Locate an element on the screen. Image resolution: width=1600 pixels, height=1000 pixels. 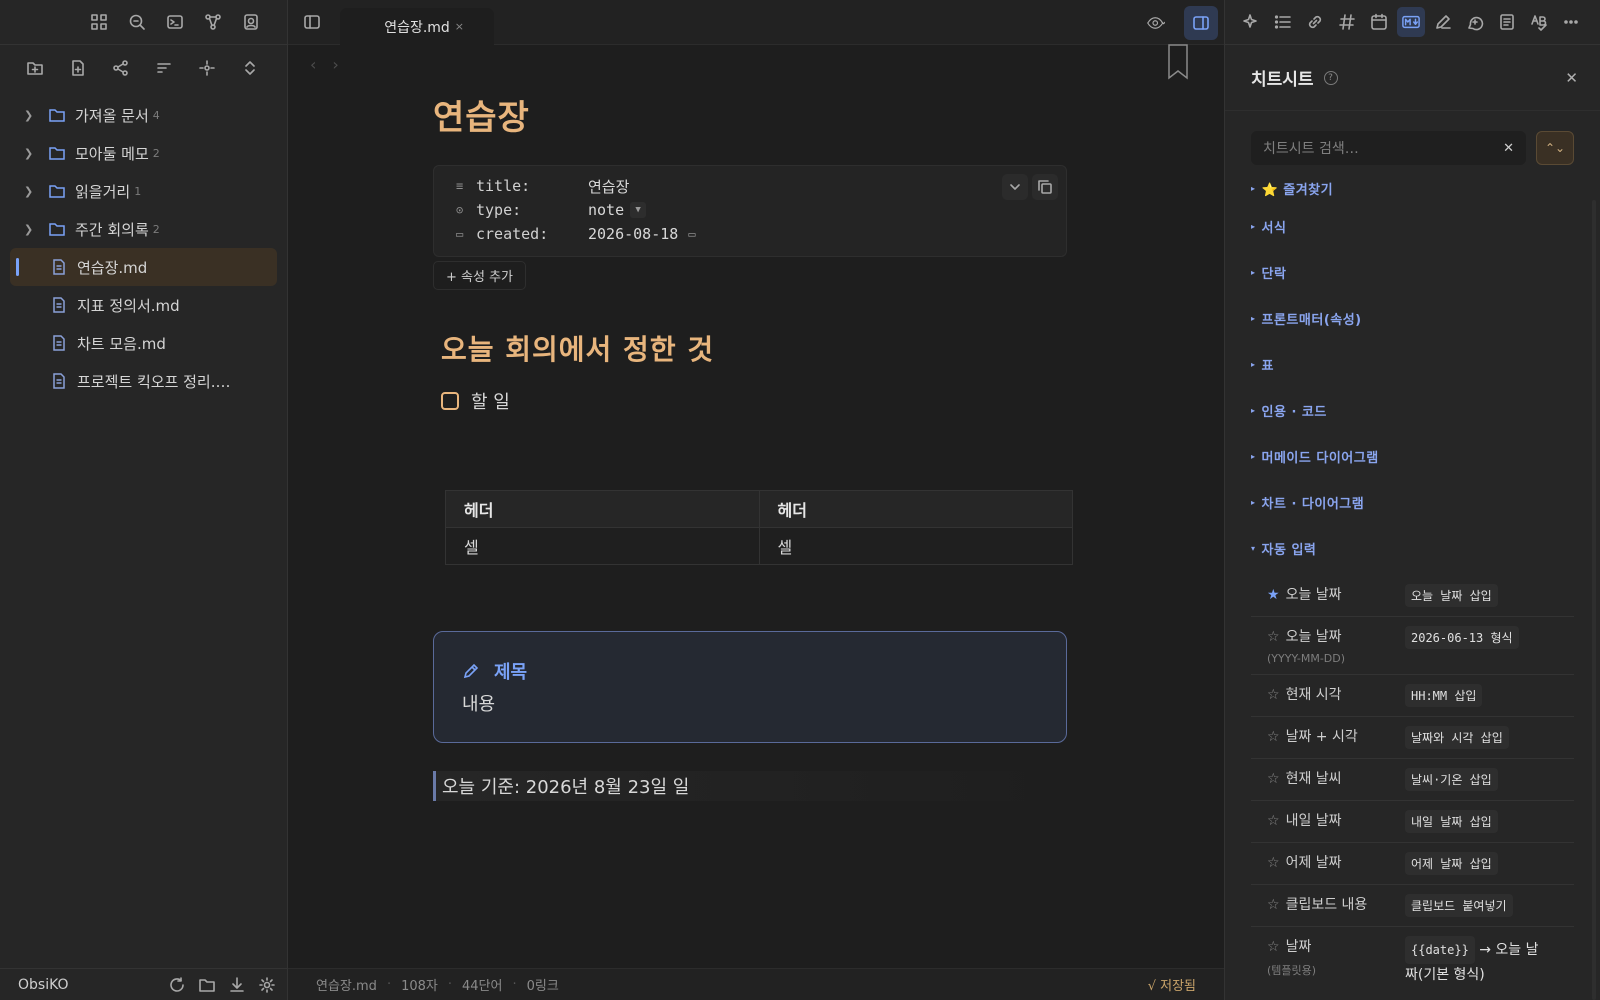
property-row: ▭ created: 2026-08-18 ▭ is located at coordinates (751, 234).